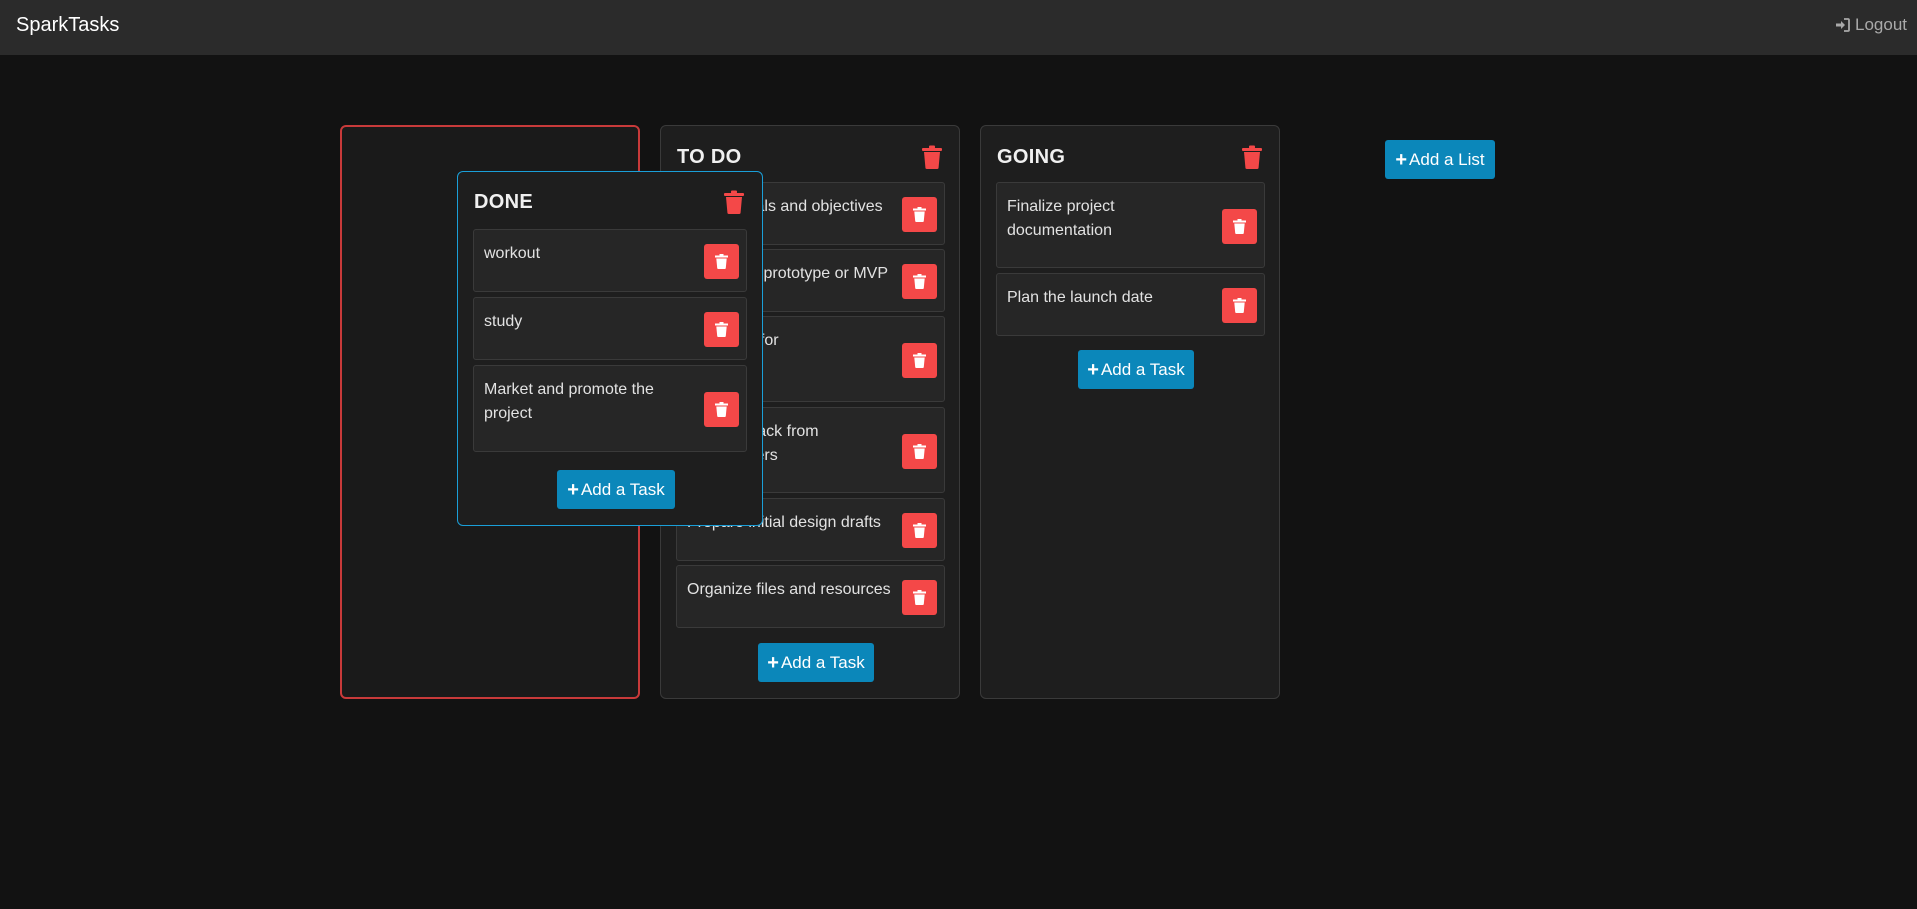 Image resolution: width=1917 pixels, height=909 pixels. What do you see at coordinates (1130, 225) in the screenshot?
I see `card-going-1: Finalize project documentation` at bounding box center [1130, 225].